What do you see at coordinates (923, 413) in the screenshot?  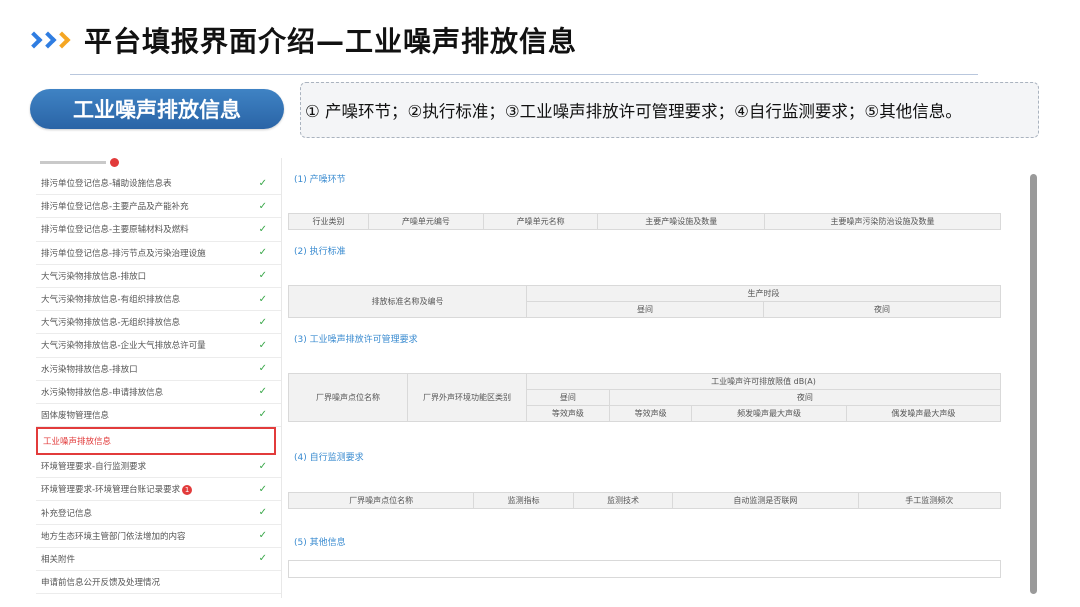 I see `table-header: 偶发噪声最大声级` at bounding box center [923, 413].